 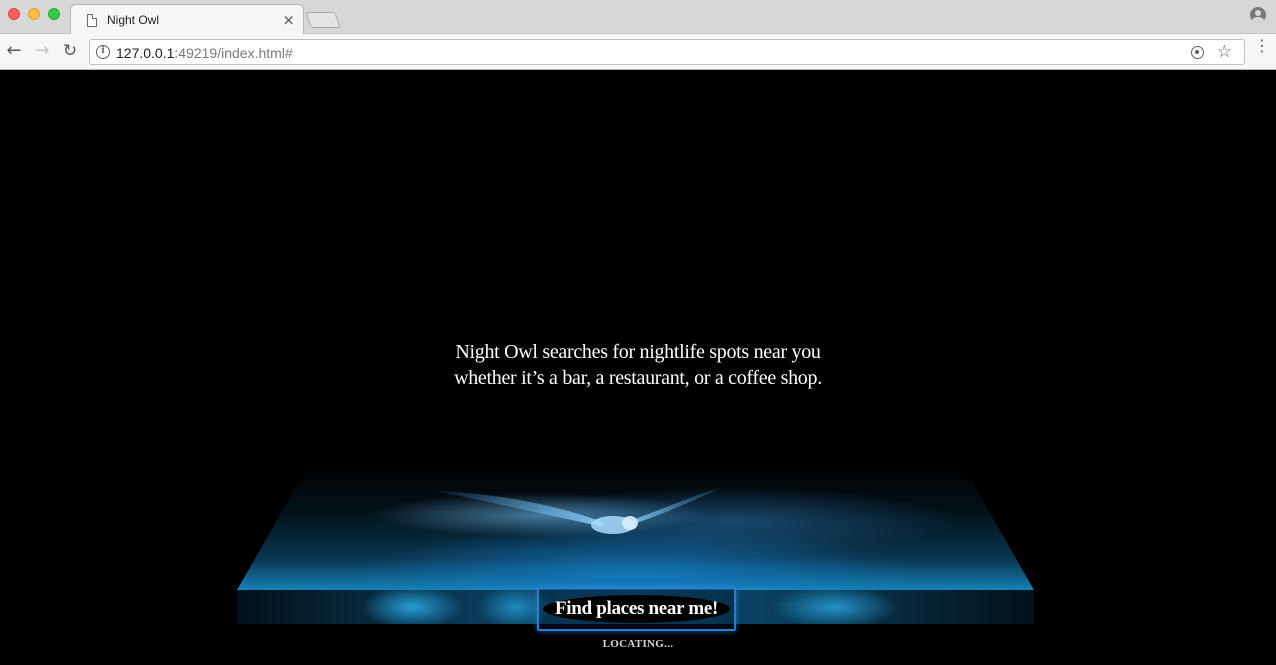 What do you see at coordinates (14, 14) in the screenshot?
I see `close-window-button` at bounding box center [14, 14].